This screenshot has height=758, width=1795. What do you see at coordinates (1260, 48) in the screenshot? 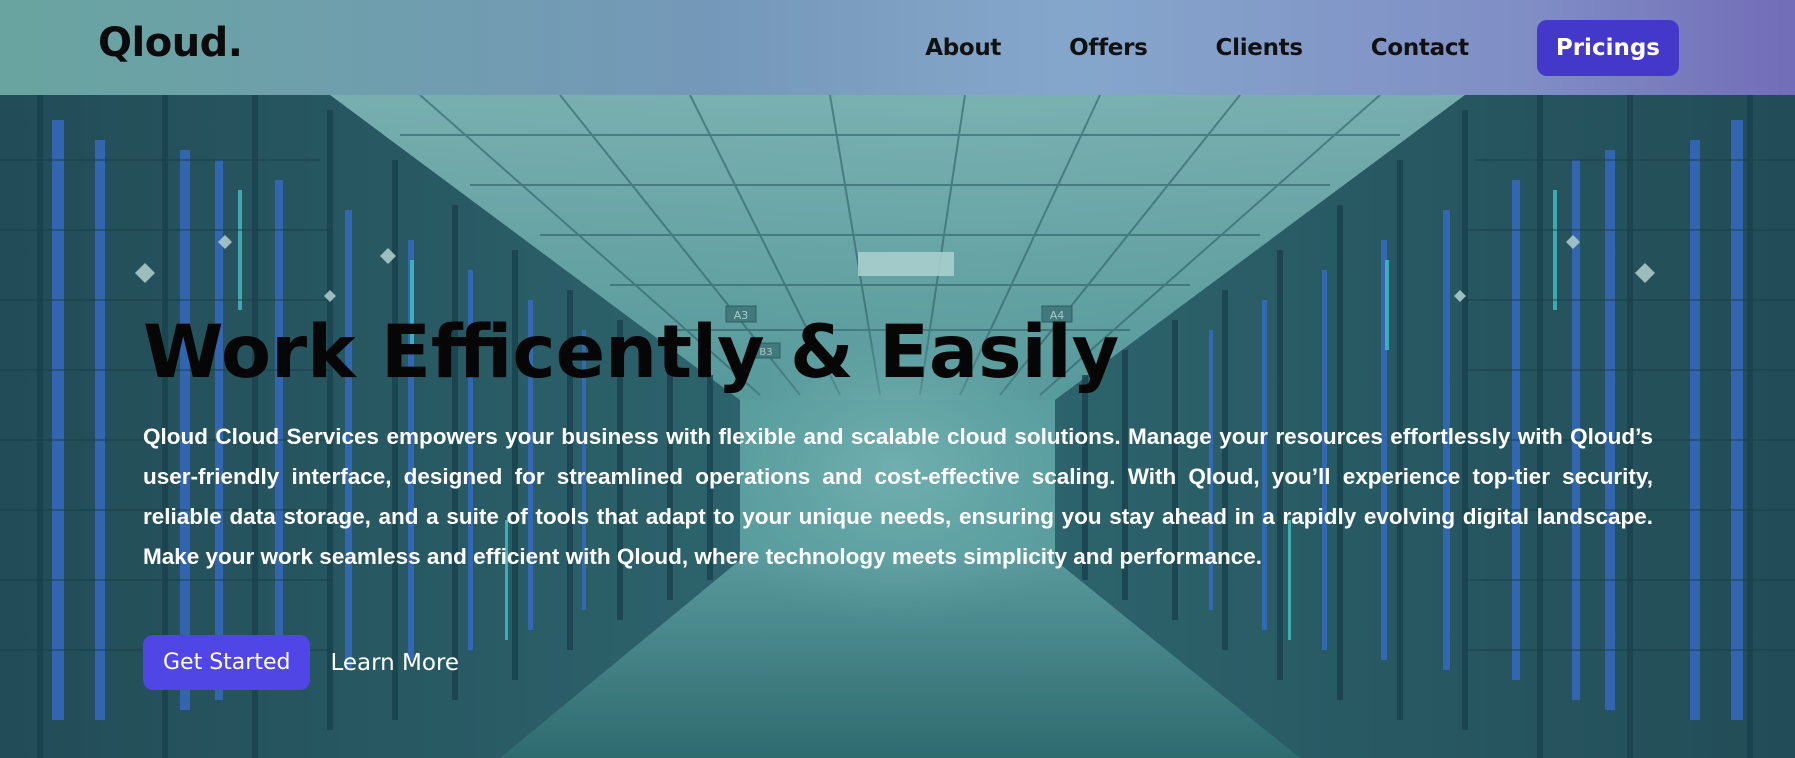
I see `nav-link-clients: Clients` at bounding box center [1260, 48].